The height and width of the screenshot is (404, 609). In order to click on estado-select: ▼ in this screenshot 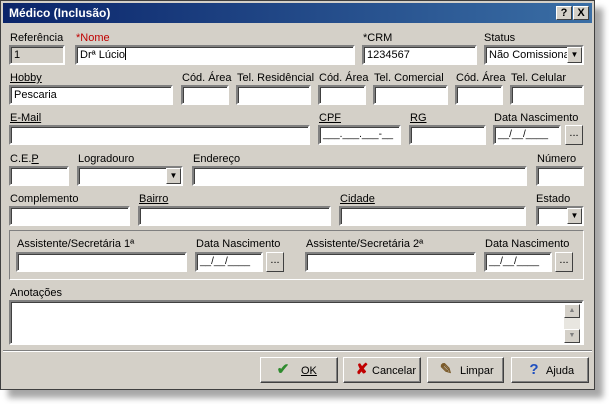, I will do `click(560, 216)`.